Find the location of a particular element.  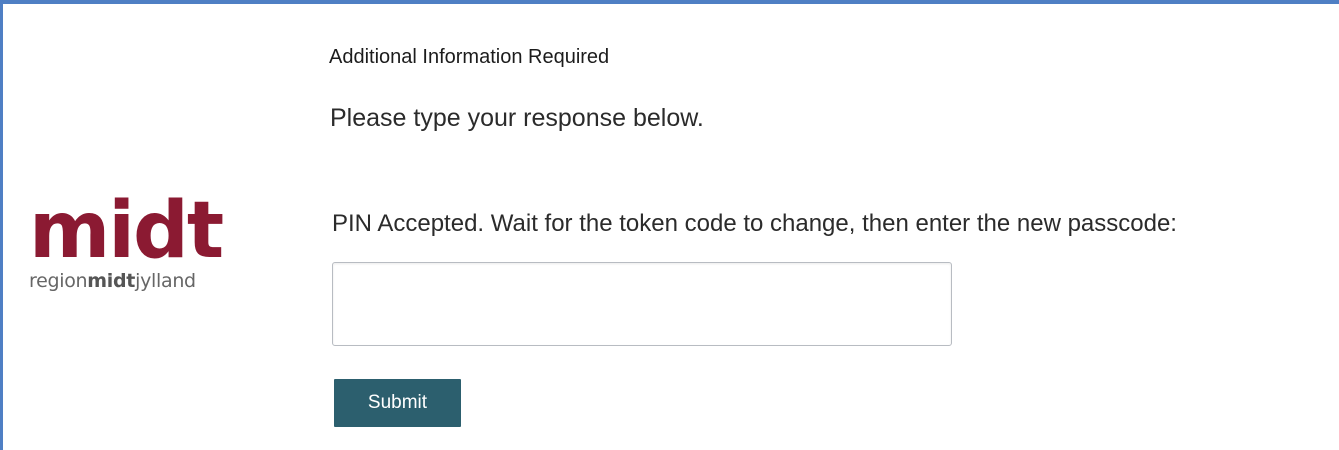

logo-subtitle-prefix: region is located at coordinates (58, 281).